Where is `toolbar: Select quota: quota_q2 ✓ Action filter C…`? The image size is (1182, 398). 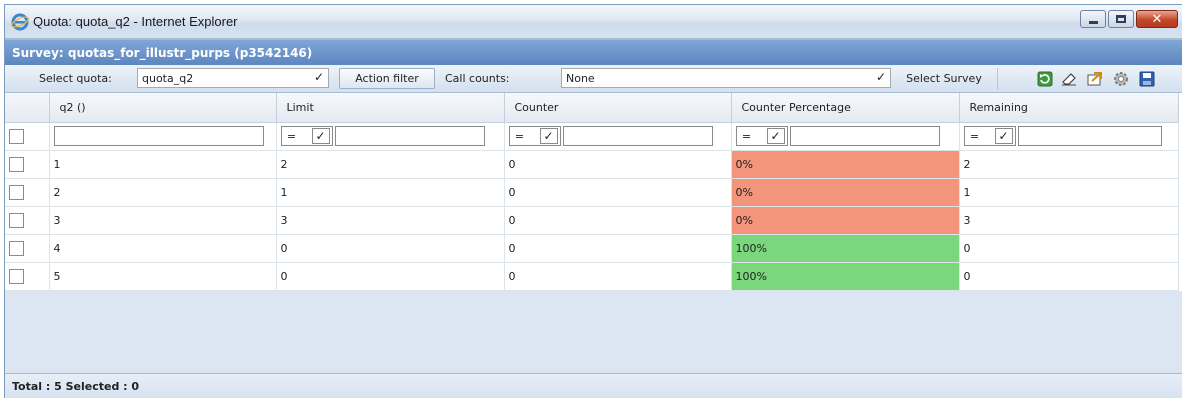 toolbar: Select quota: quota_q2 ✓ Action filter C… is located at coordinates (593, 79).